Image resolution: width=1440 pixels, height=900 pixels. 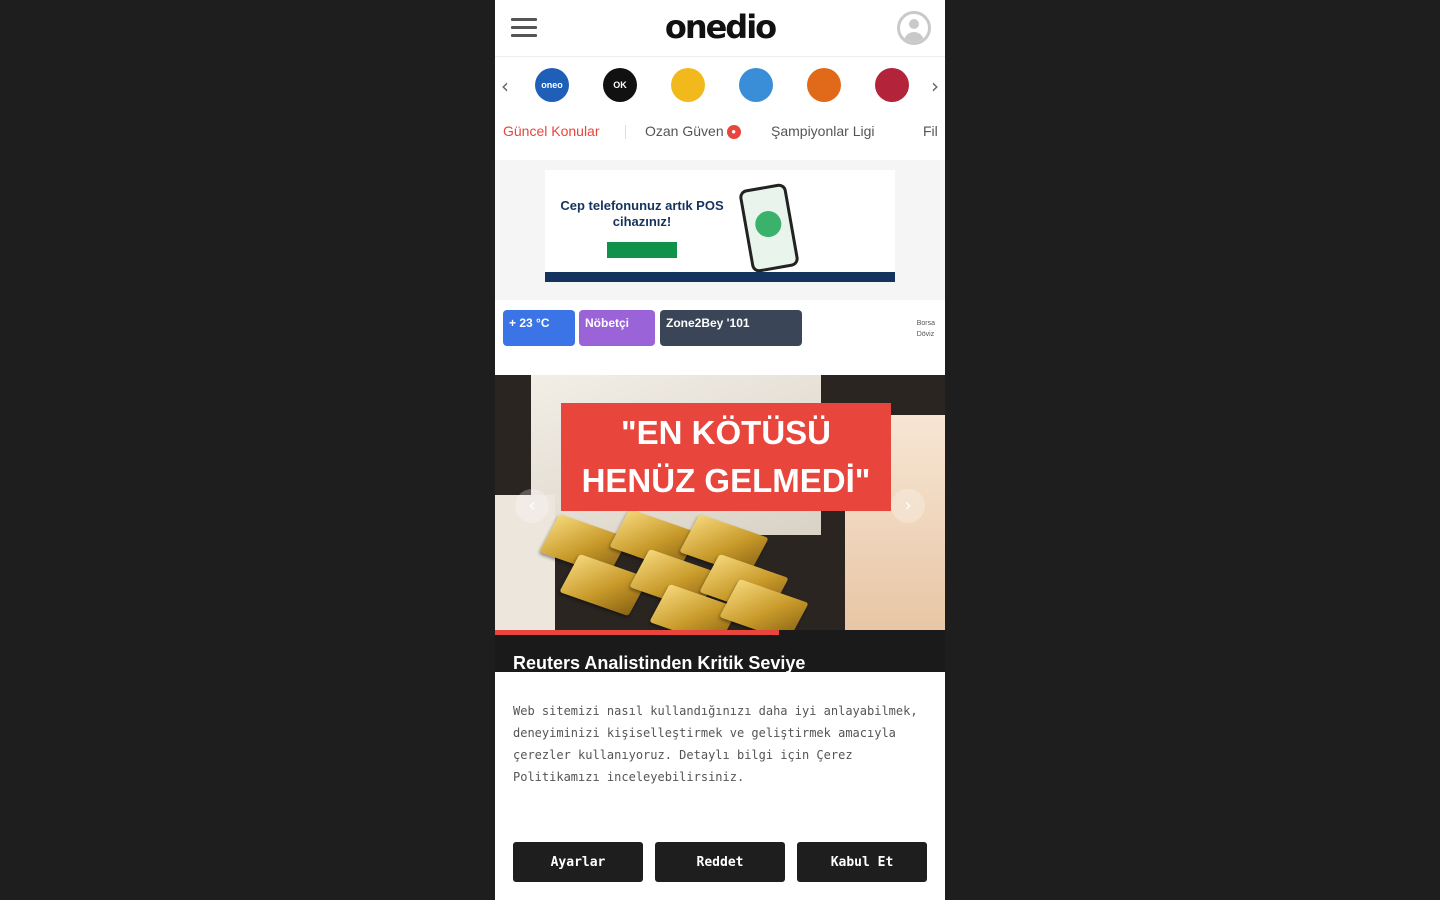 What do you see at coordinates (551, 131) in the screenshot?
I see `trend-current-topics: Güncel Konular` at bounding box center [551, 131].